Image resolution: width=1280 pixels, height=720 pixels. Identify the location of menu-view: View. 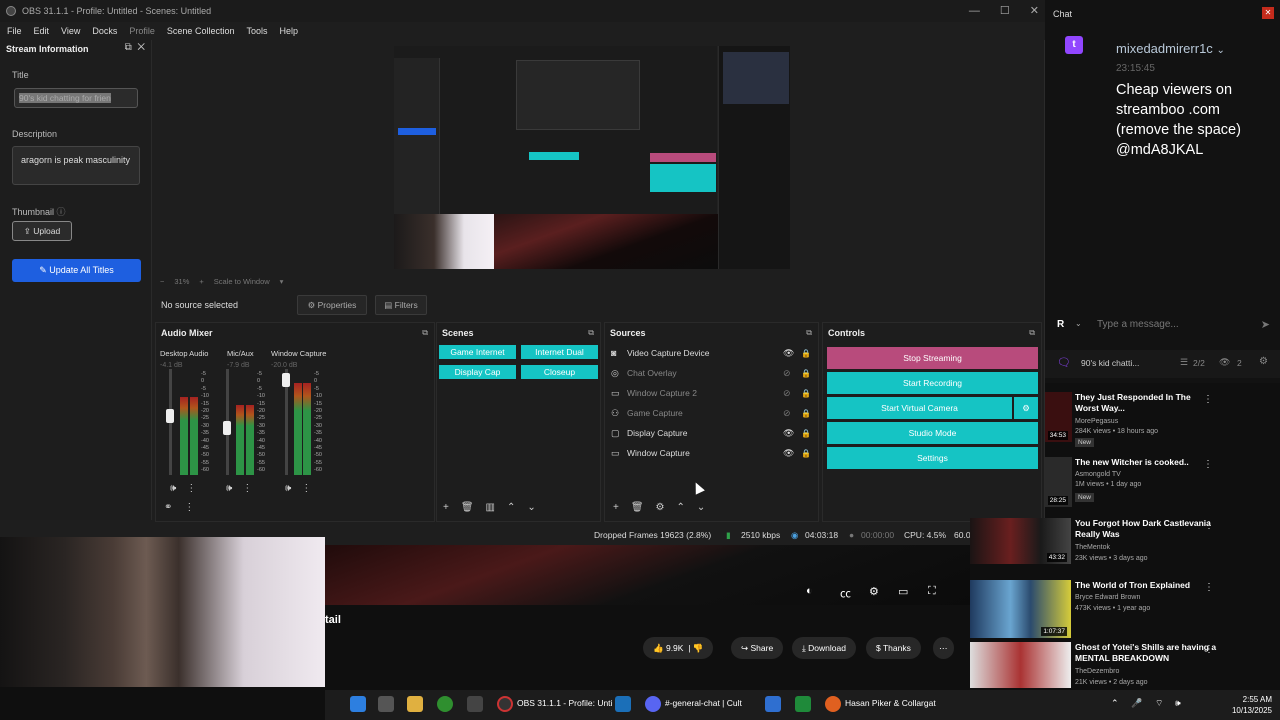
(70, 31).